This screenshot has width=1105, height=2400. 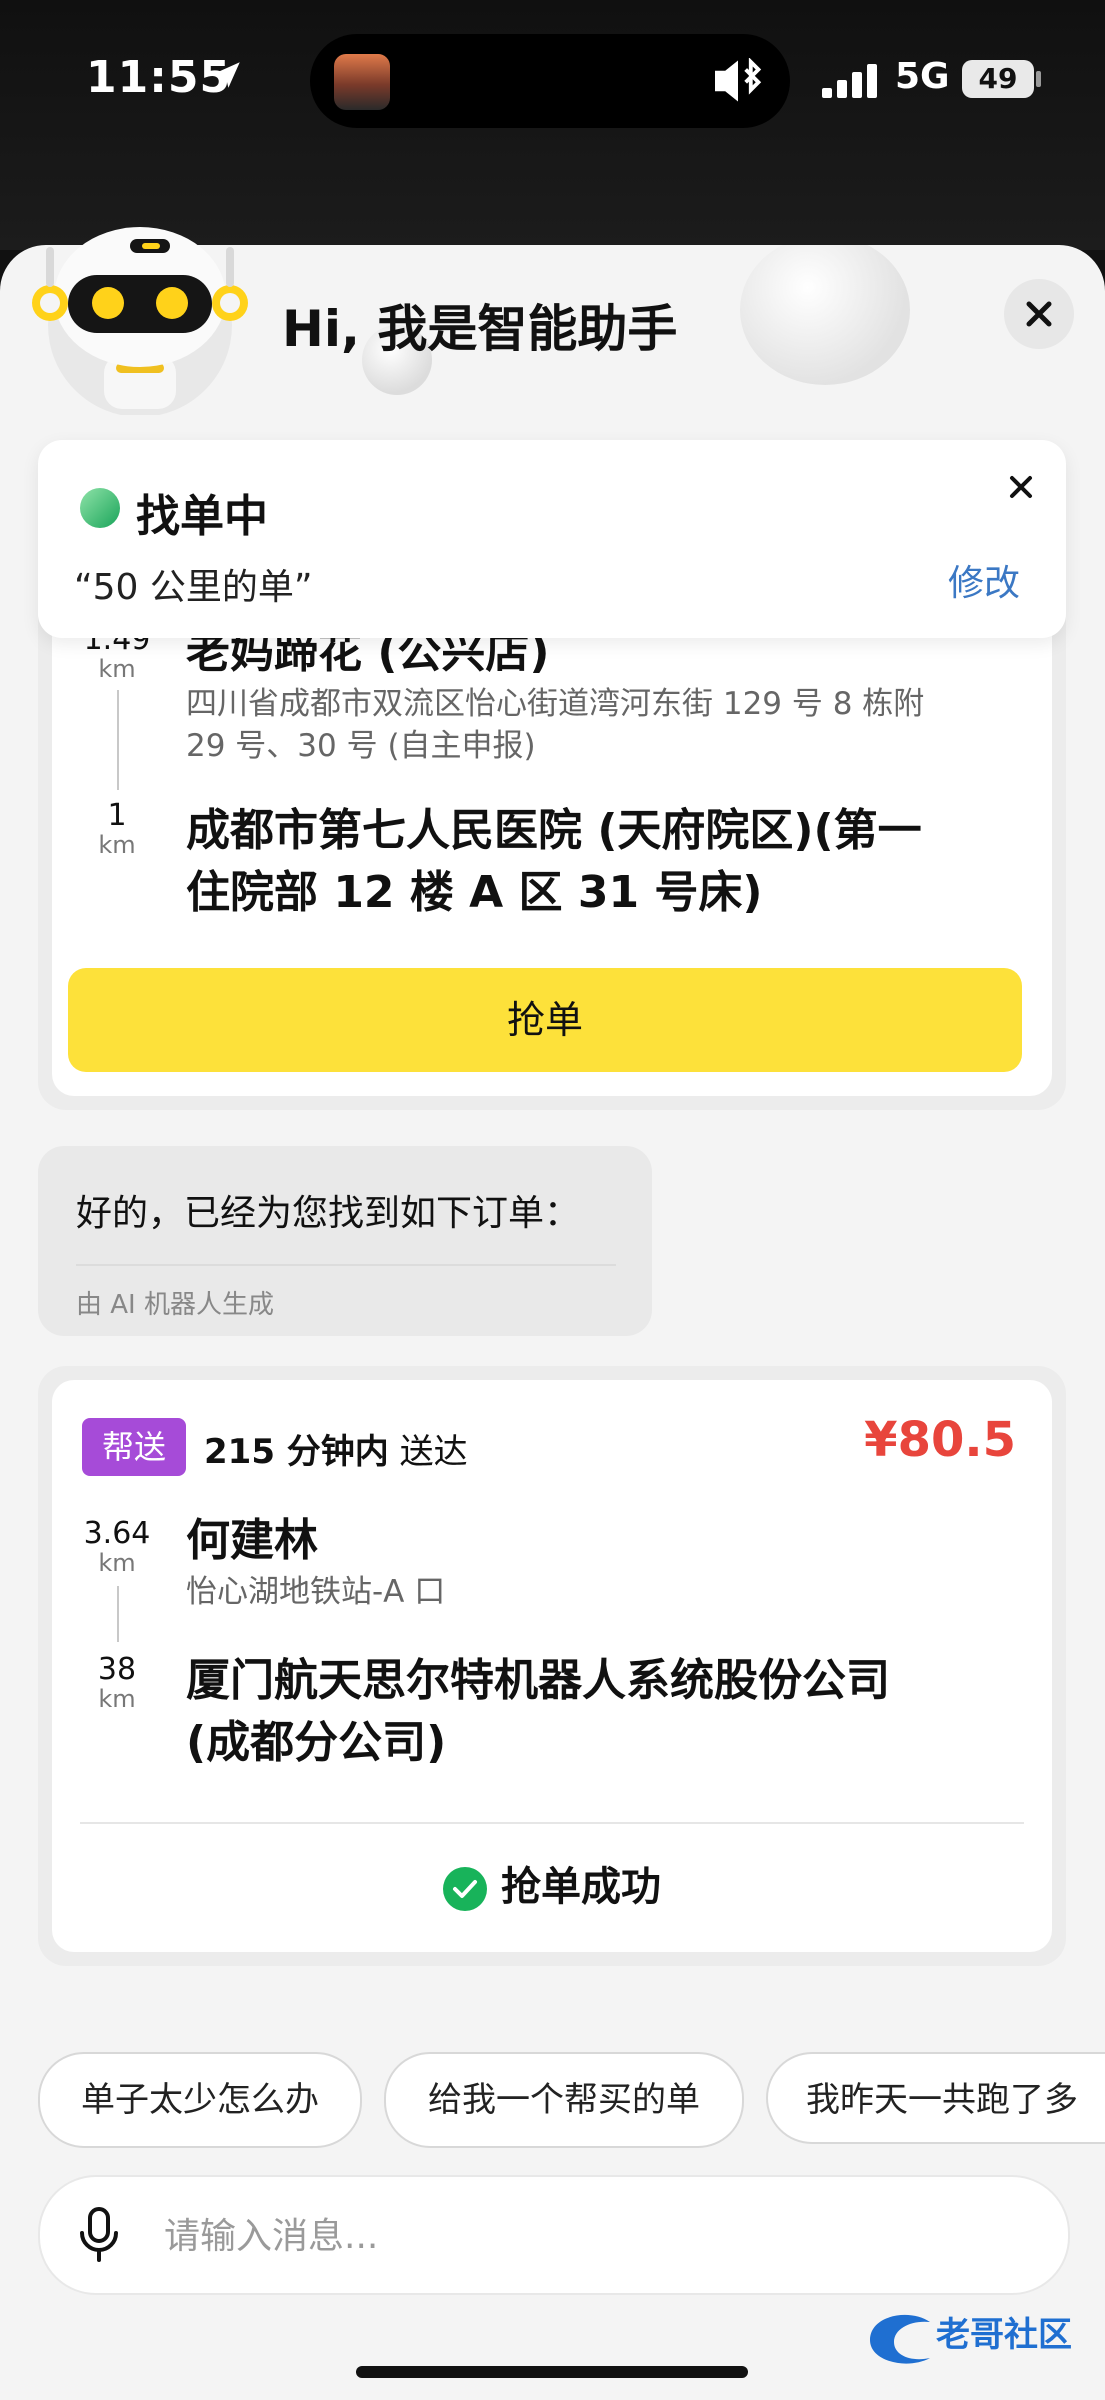 I want to click on eta-duration: 215 分钟内, so click(x=296, y=1452).